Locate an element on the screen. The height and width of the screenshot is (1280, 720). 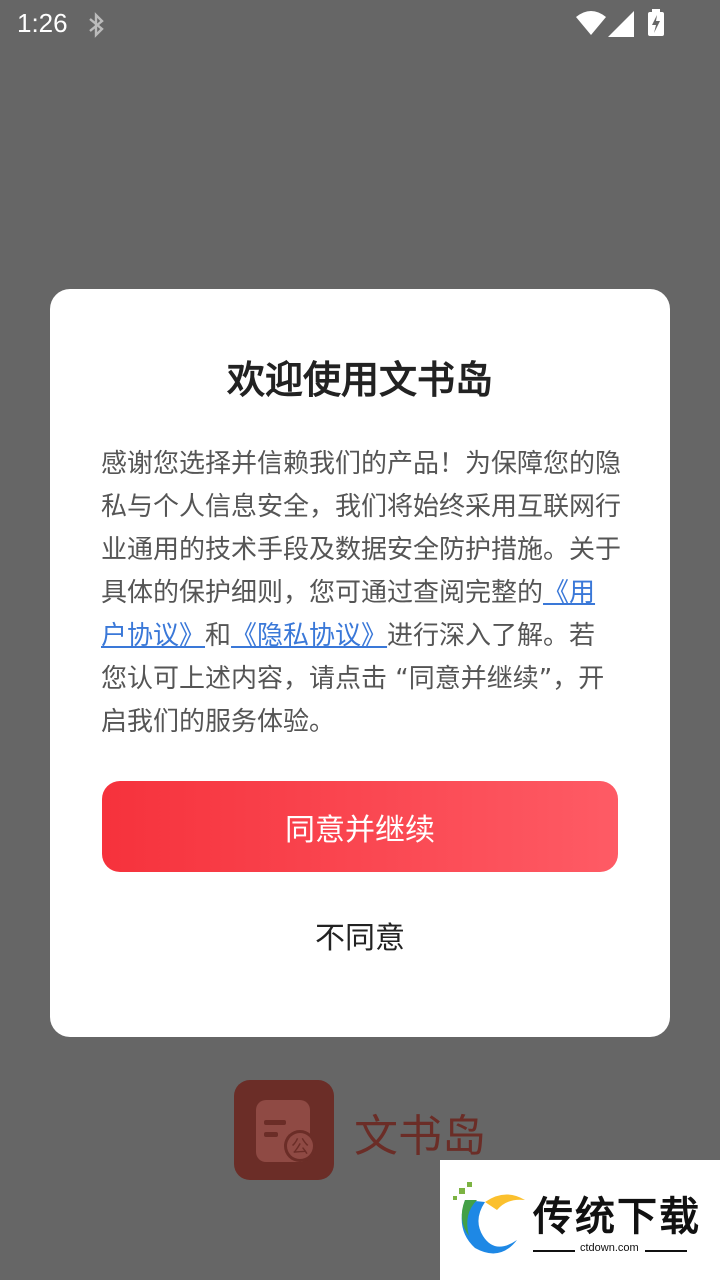
watermark-url: ctdown.com is located at coordinates (609, 1248).